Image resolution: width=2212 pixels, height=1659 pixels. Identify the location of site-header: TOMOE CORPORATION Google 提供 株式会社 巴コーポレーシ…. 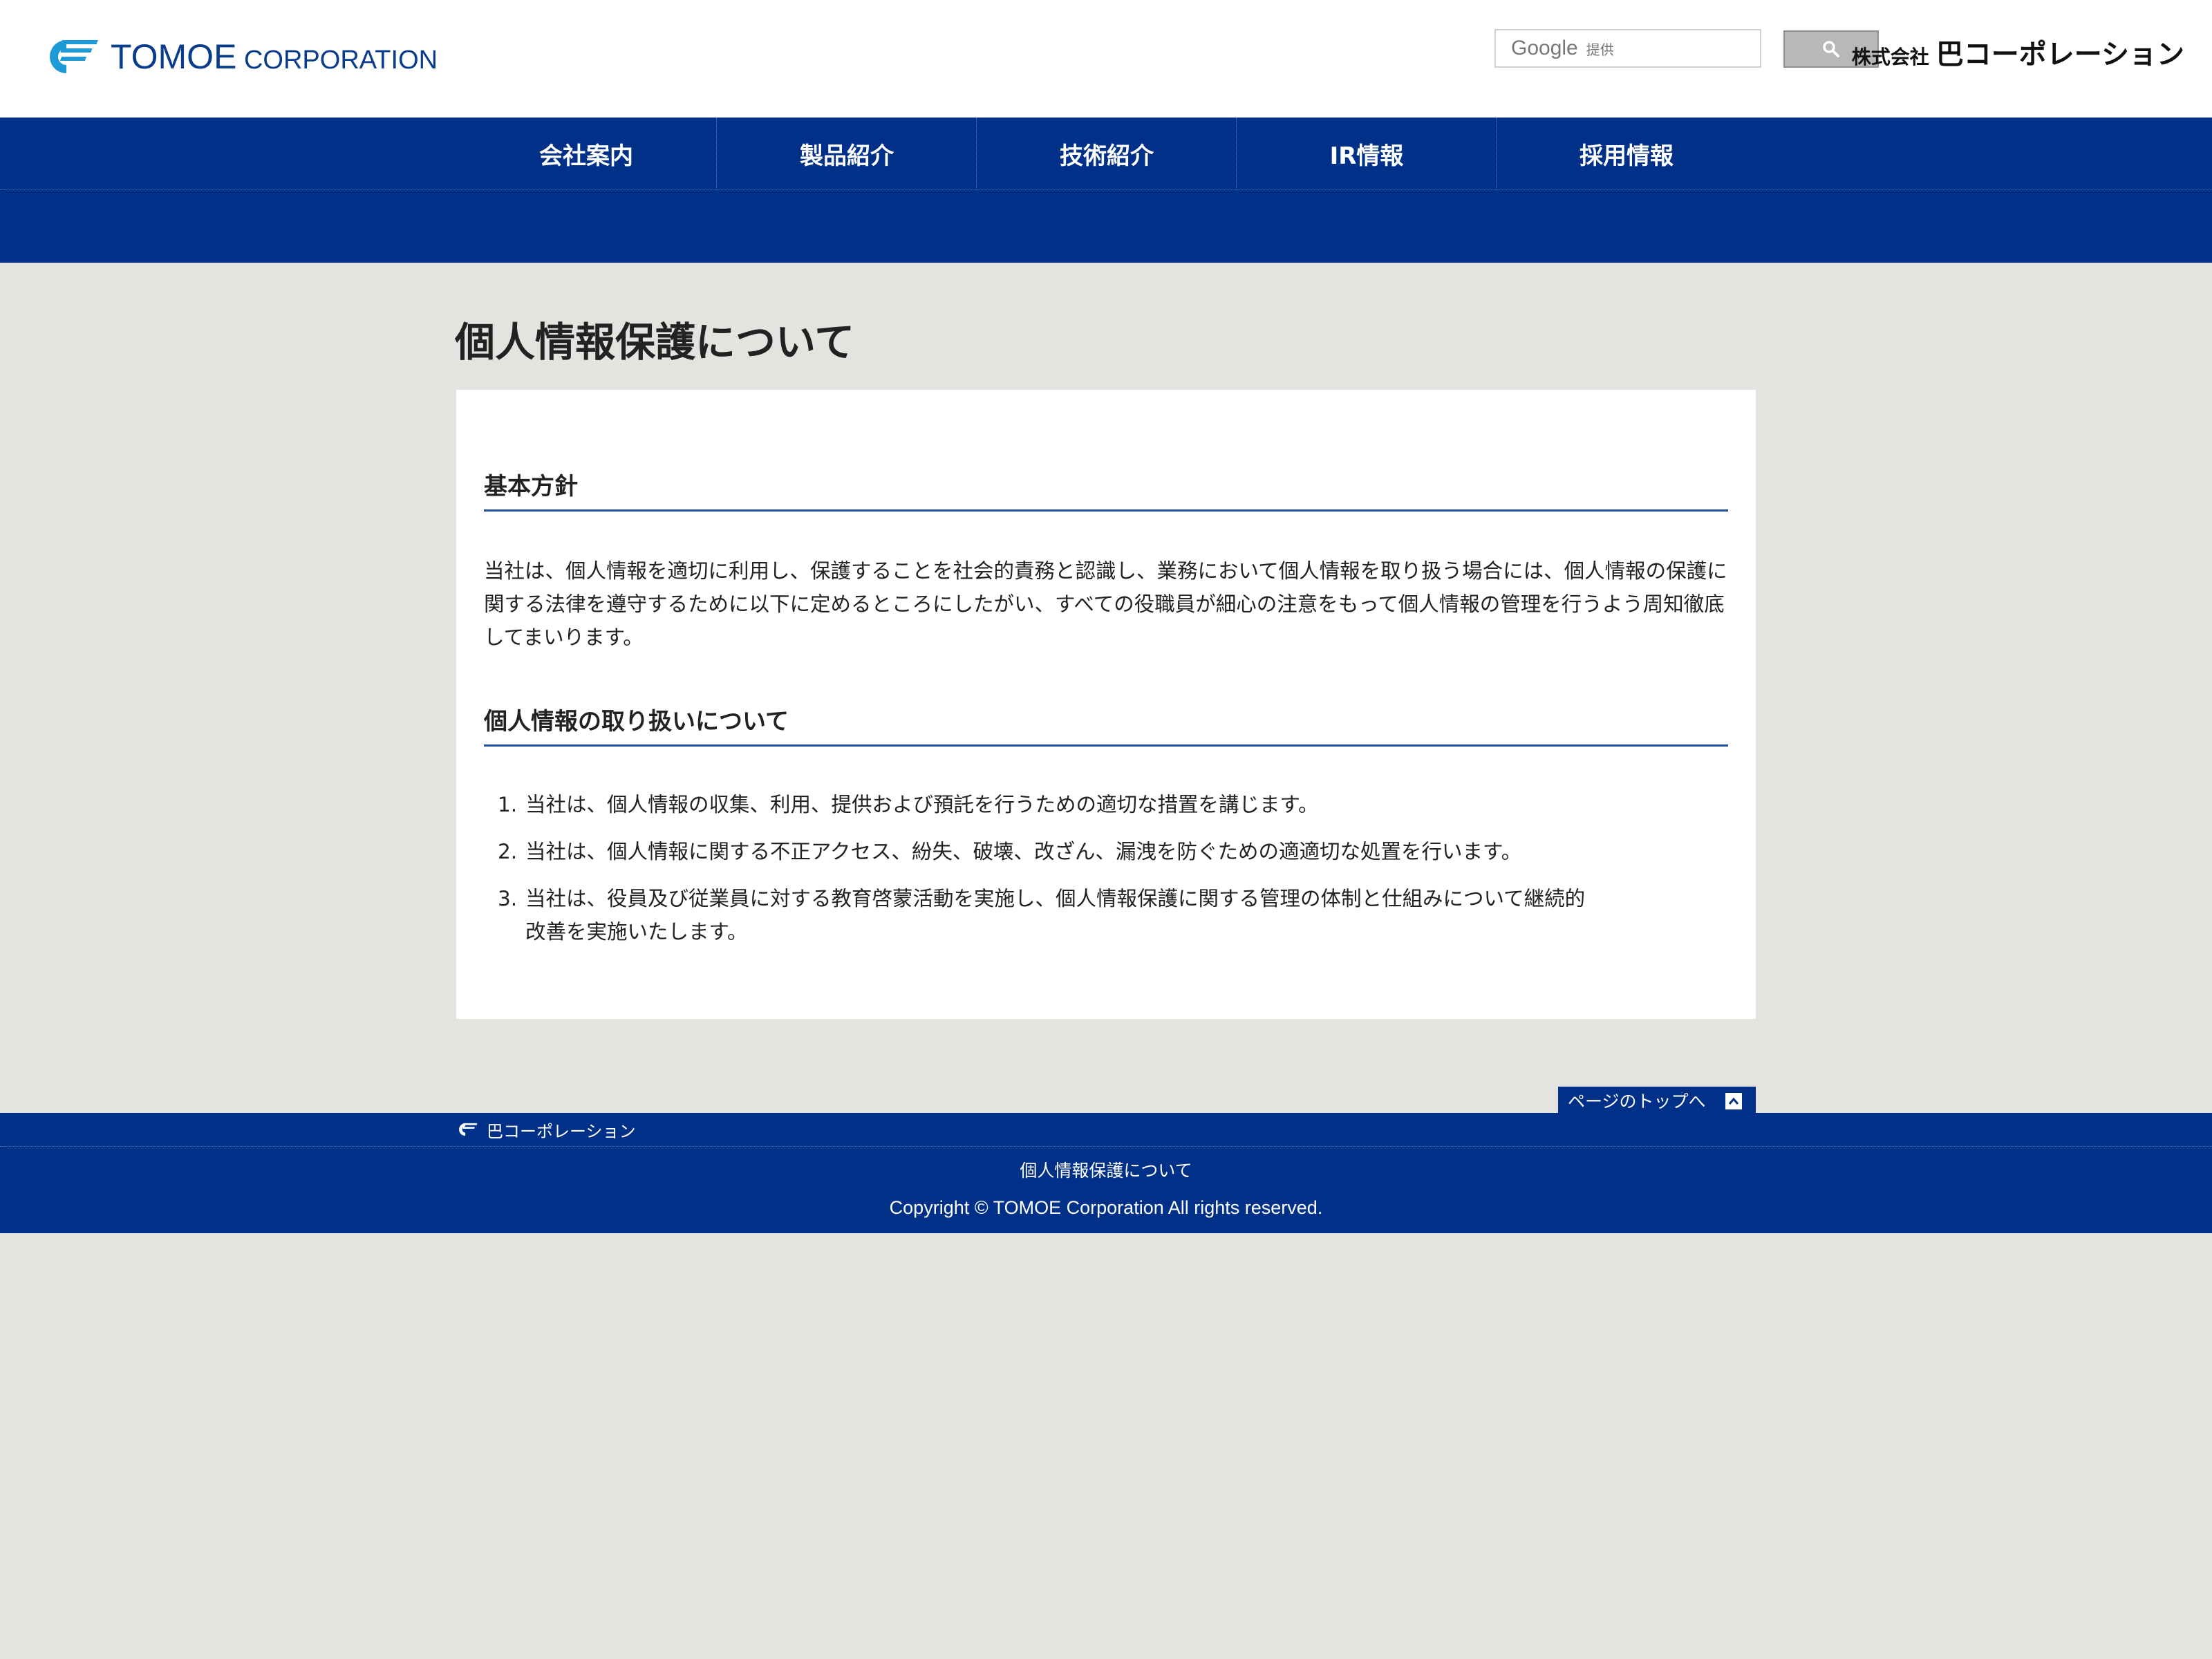
(1106, 59).